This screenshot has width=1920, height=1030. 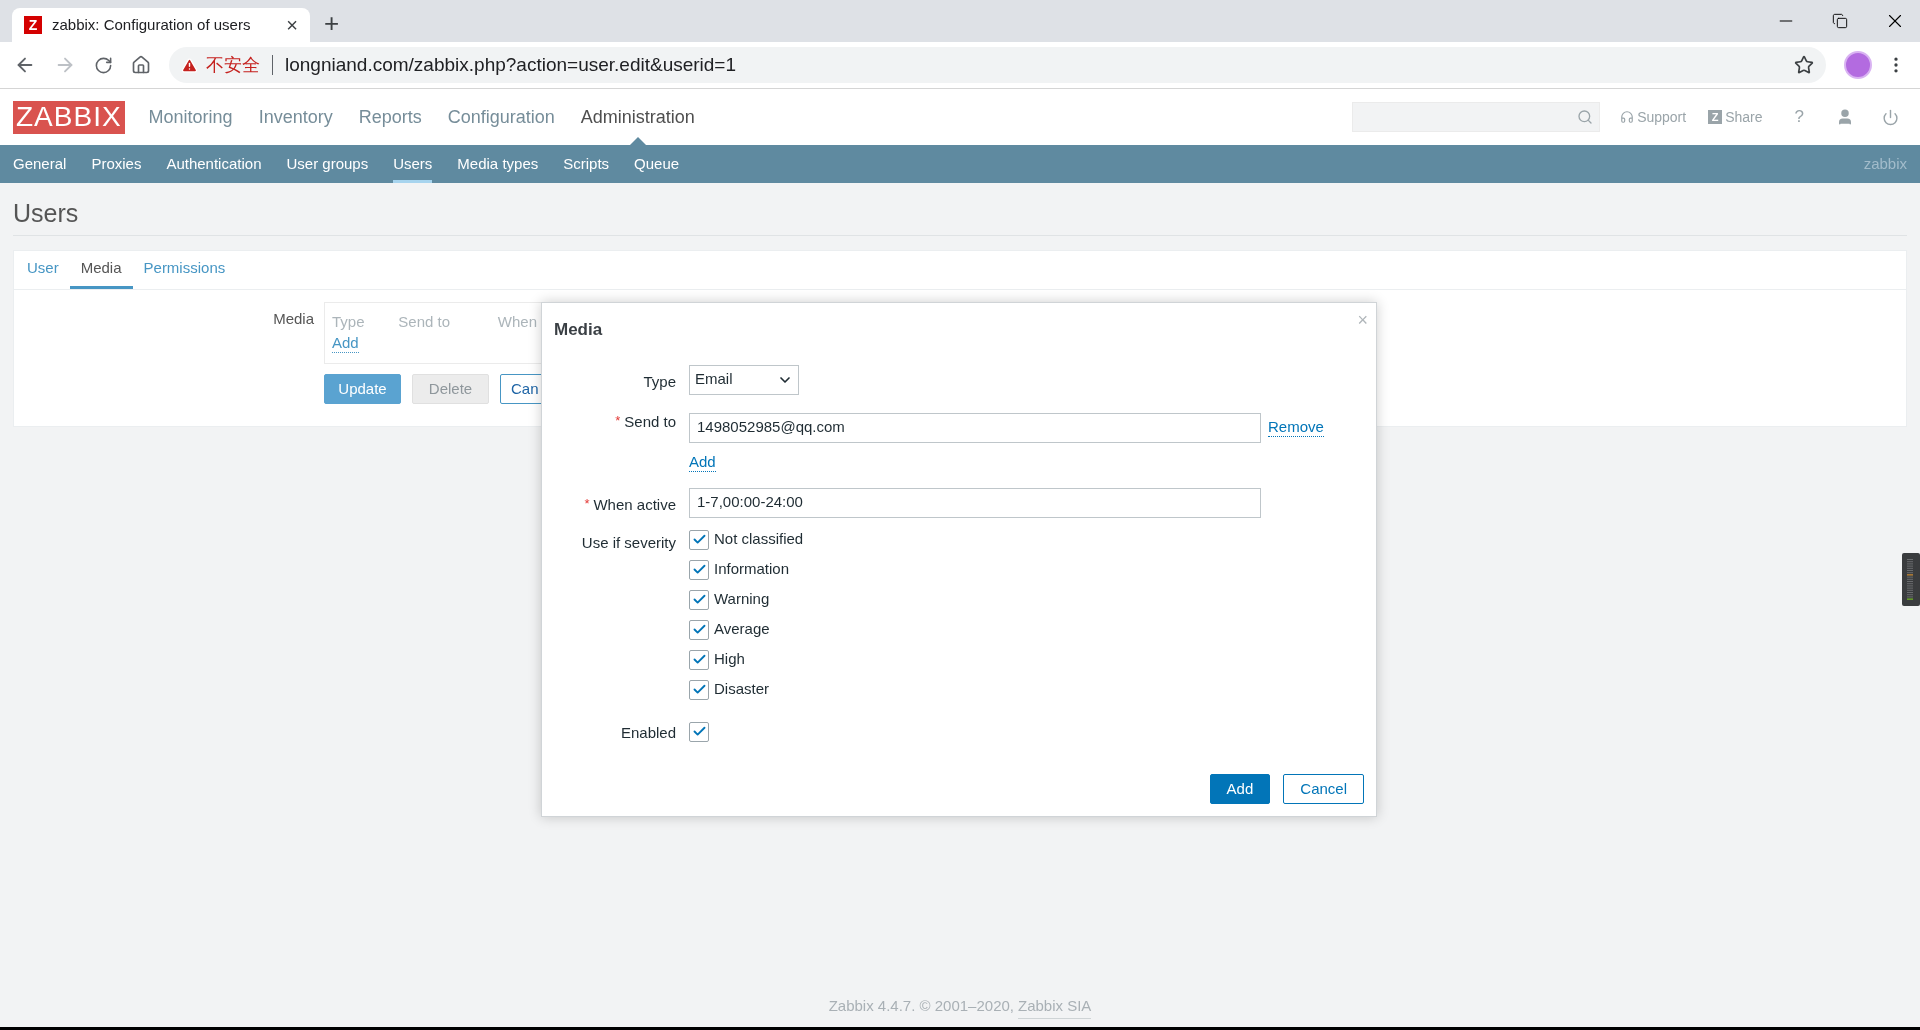 I want to click on sign-out-icon, so click(x=1890, y=117).